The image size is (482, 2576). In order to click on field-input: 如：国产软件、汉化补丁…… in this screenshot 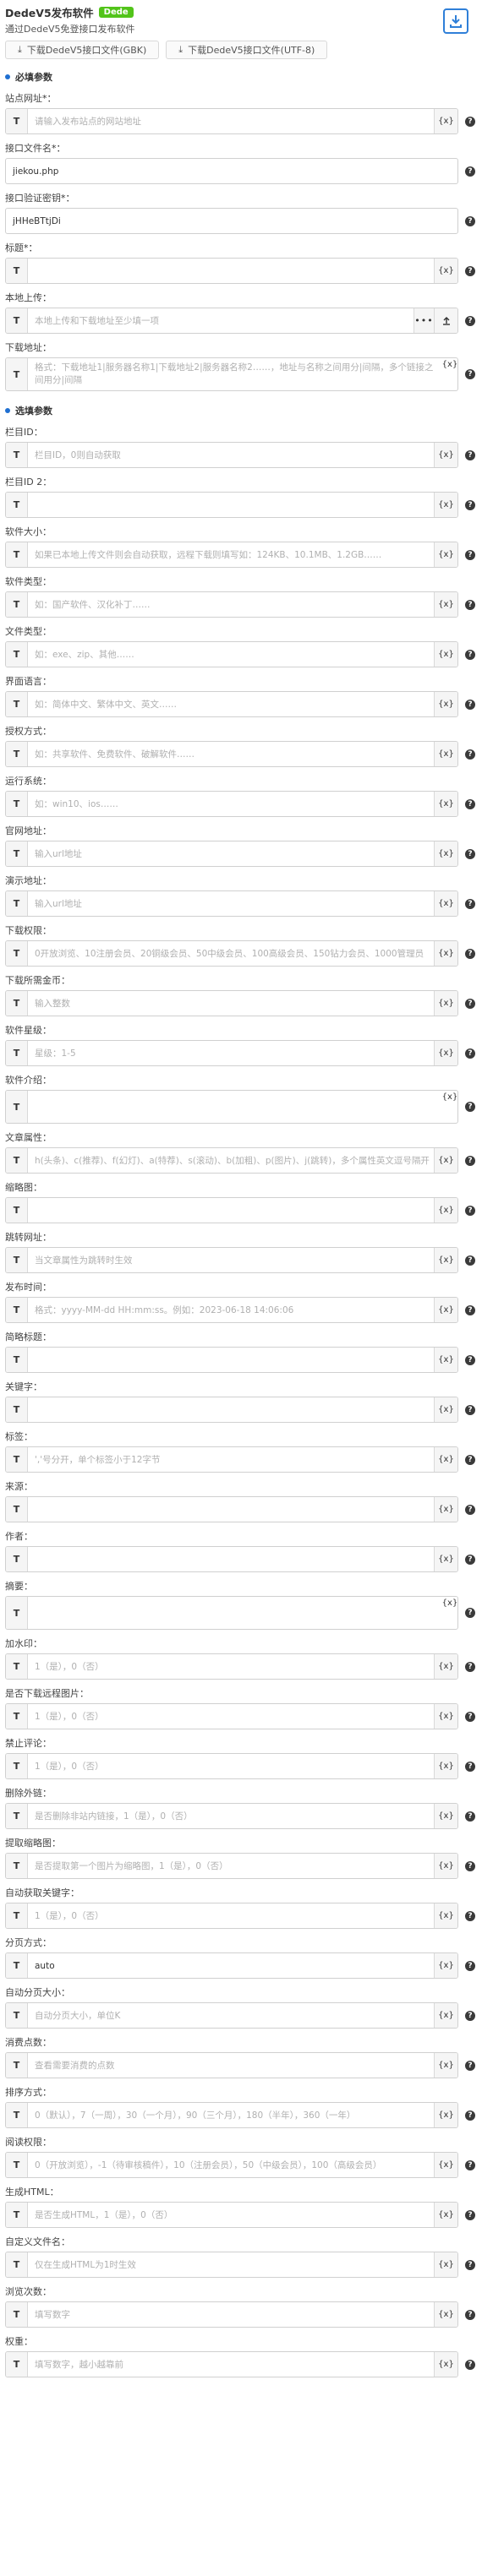, I will do `click(231, 604)`.